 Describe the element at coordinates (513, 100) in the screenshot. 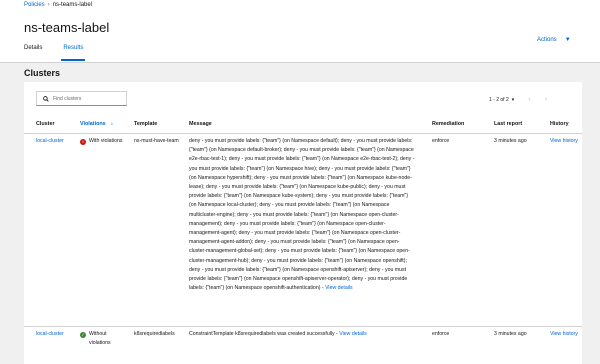

I see `chevron-down-icon: ▾` at that location.